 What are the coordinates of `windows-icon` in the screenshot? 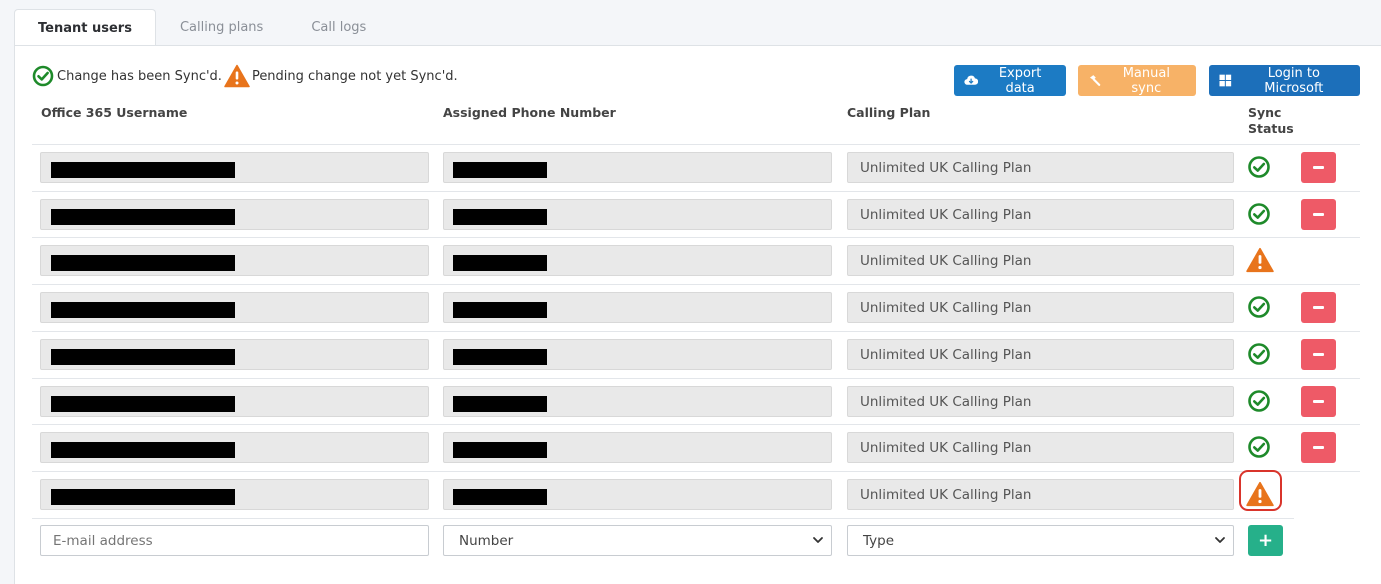 It's located at (1225, 80).